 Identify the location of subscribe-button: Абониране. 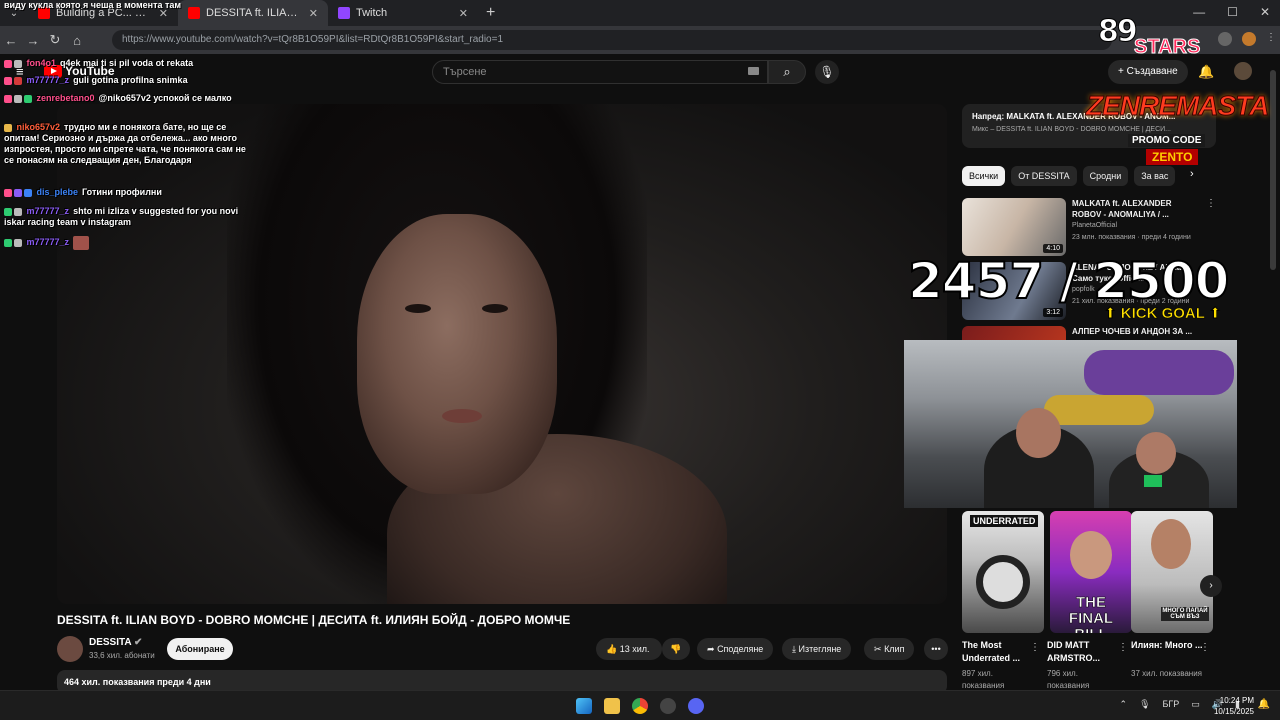
(200, 649).